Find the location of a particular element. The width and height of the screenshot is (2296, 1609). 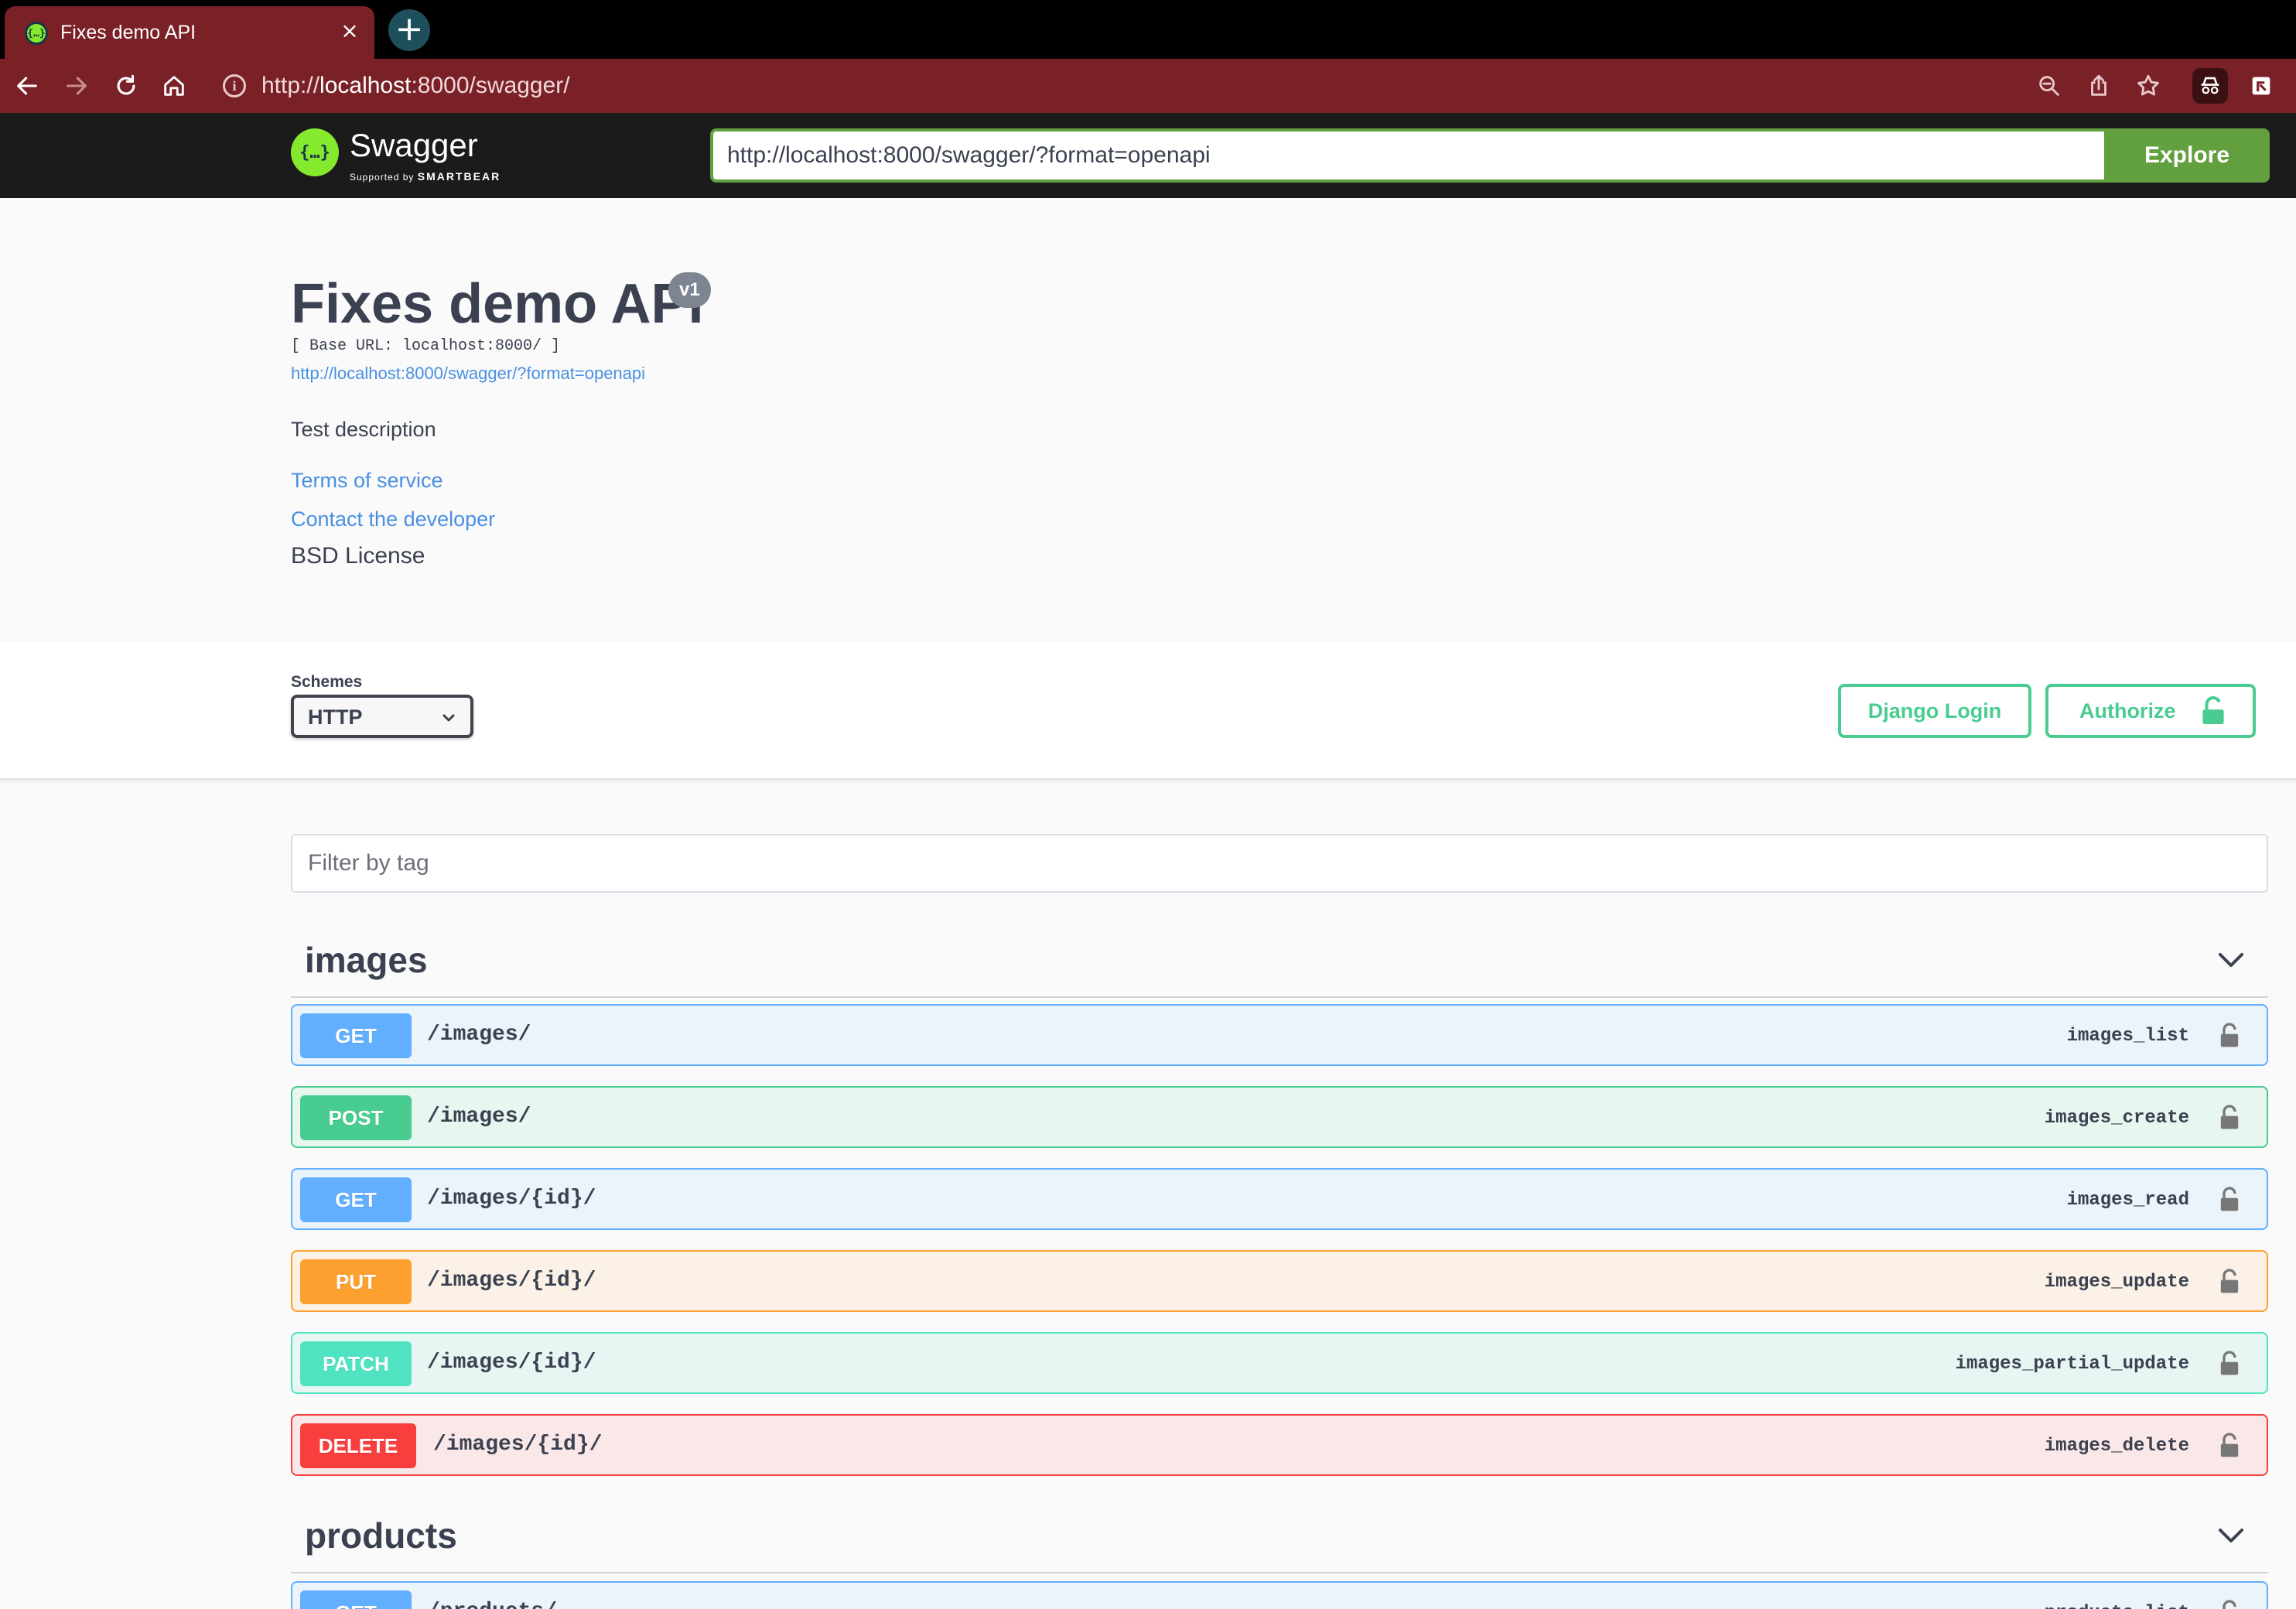

method-badge: POST is located at coordinates (356, 1117).